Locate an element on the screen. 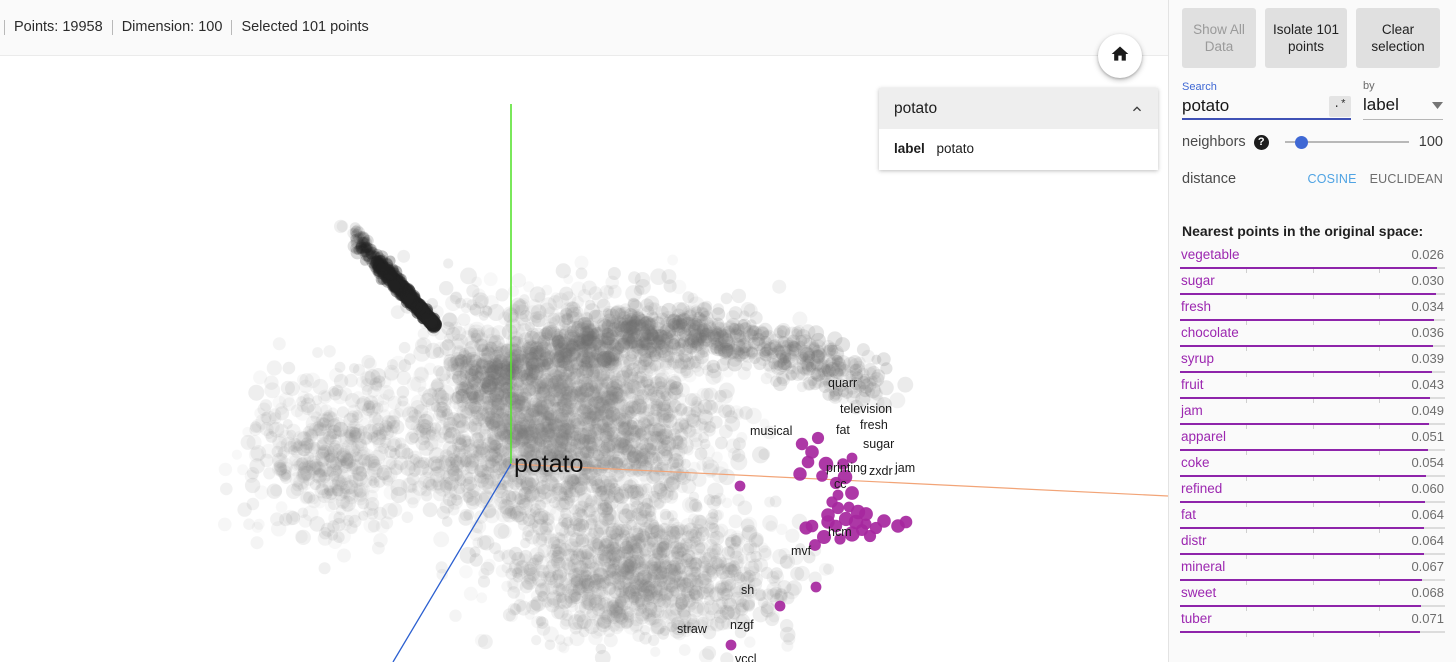  nearest-point-row: refined 0.060 is located at coordinates (1312, 494).